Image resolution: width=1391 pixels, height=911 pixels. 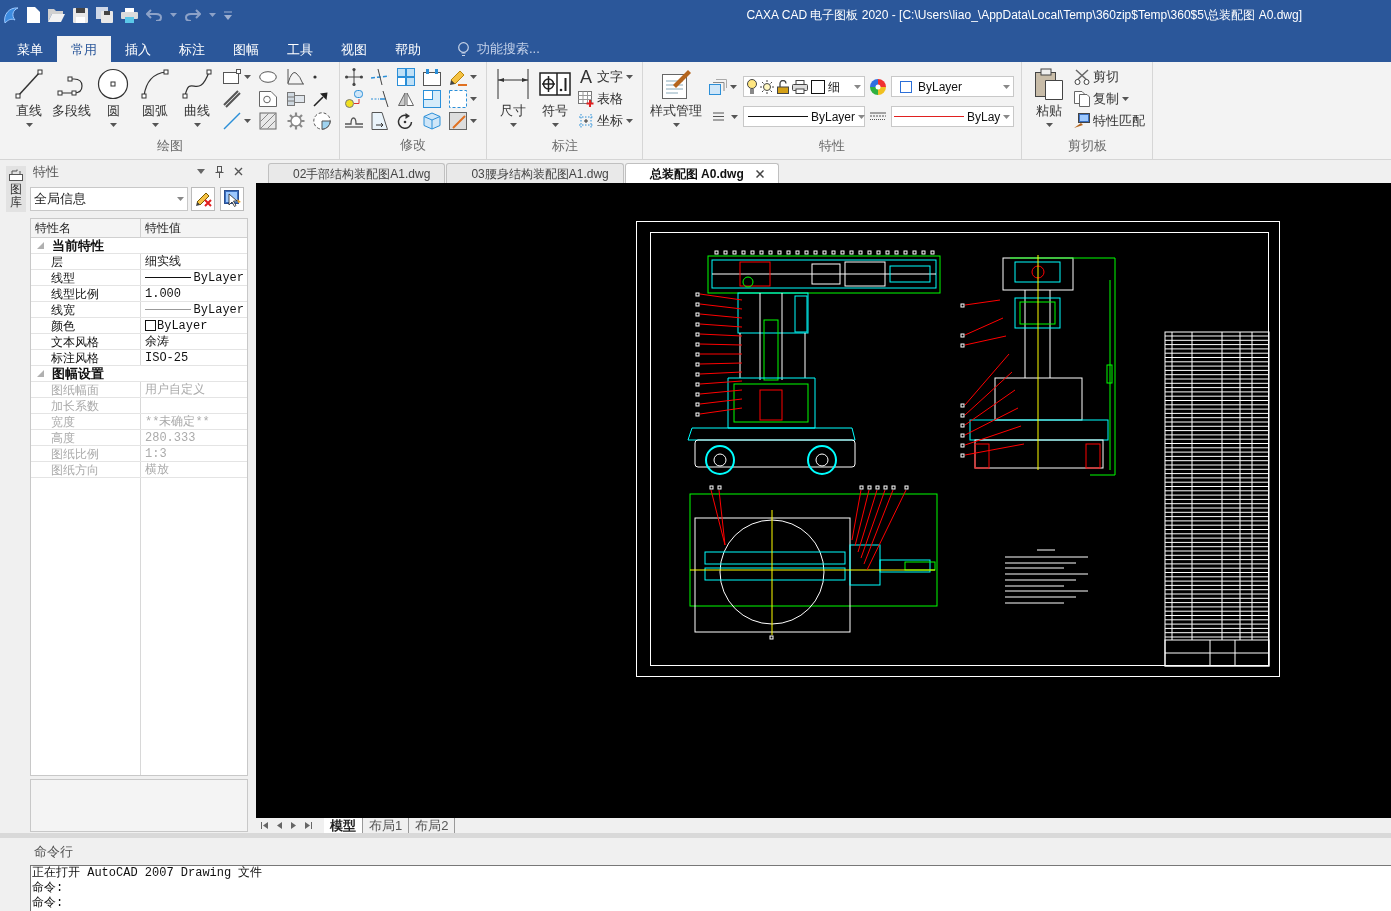 What do you see at coordinates (320, 99) in the screenshot?
I see `arrow-icon` at bounding box center [320, 99].